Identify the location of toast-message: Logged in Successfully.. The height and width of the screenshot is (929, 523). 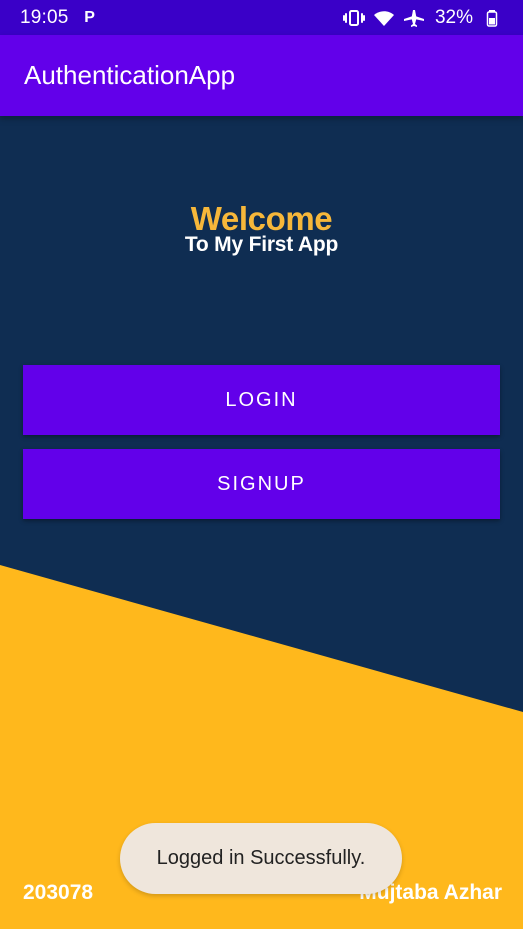
(261, 858).